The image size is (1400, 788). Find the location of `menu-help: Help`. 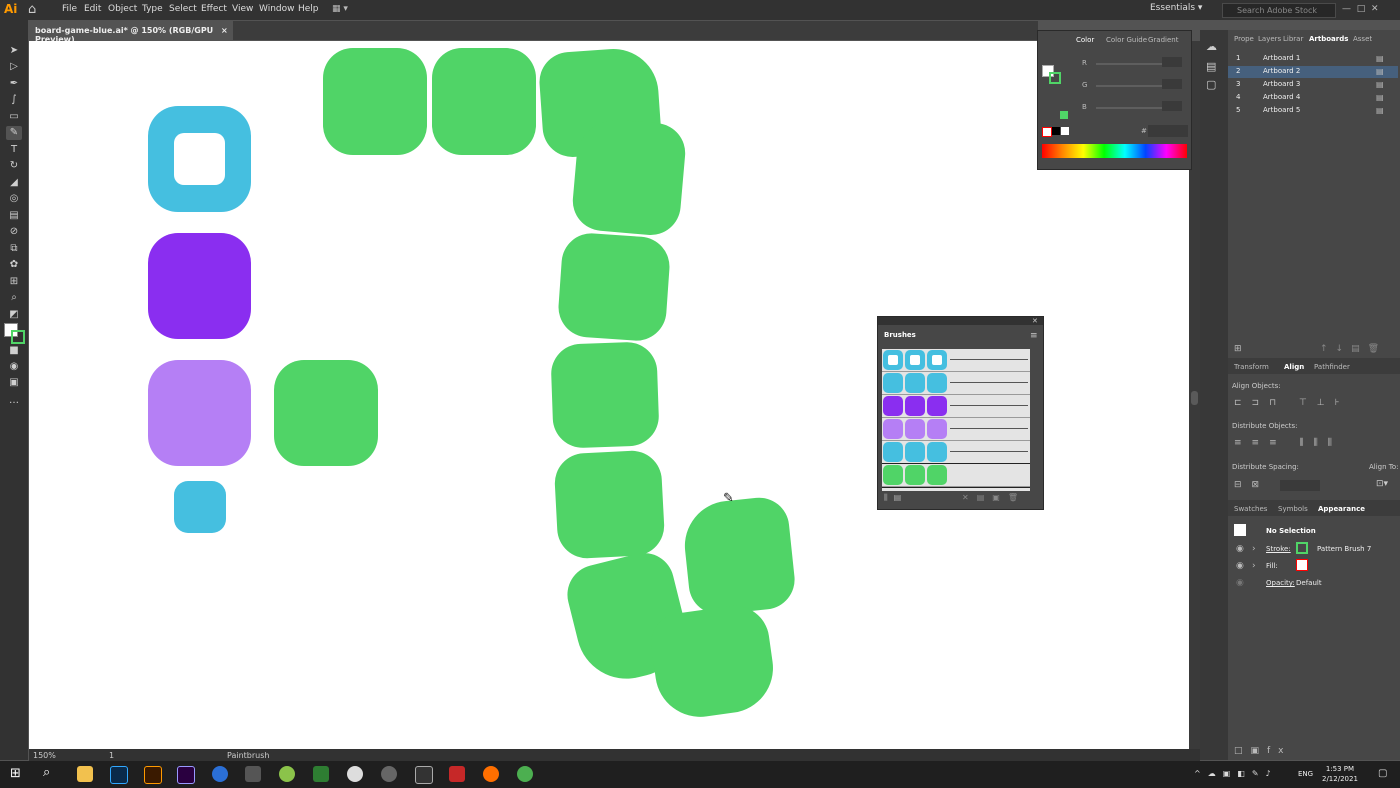

menu-help: Help is located at coordinates (308, 9).